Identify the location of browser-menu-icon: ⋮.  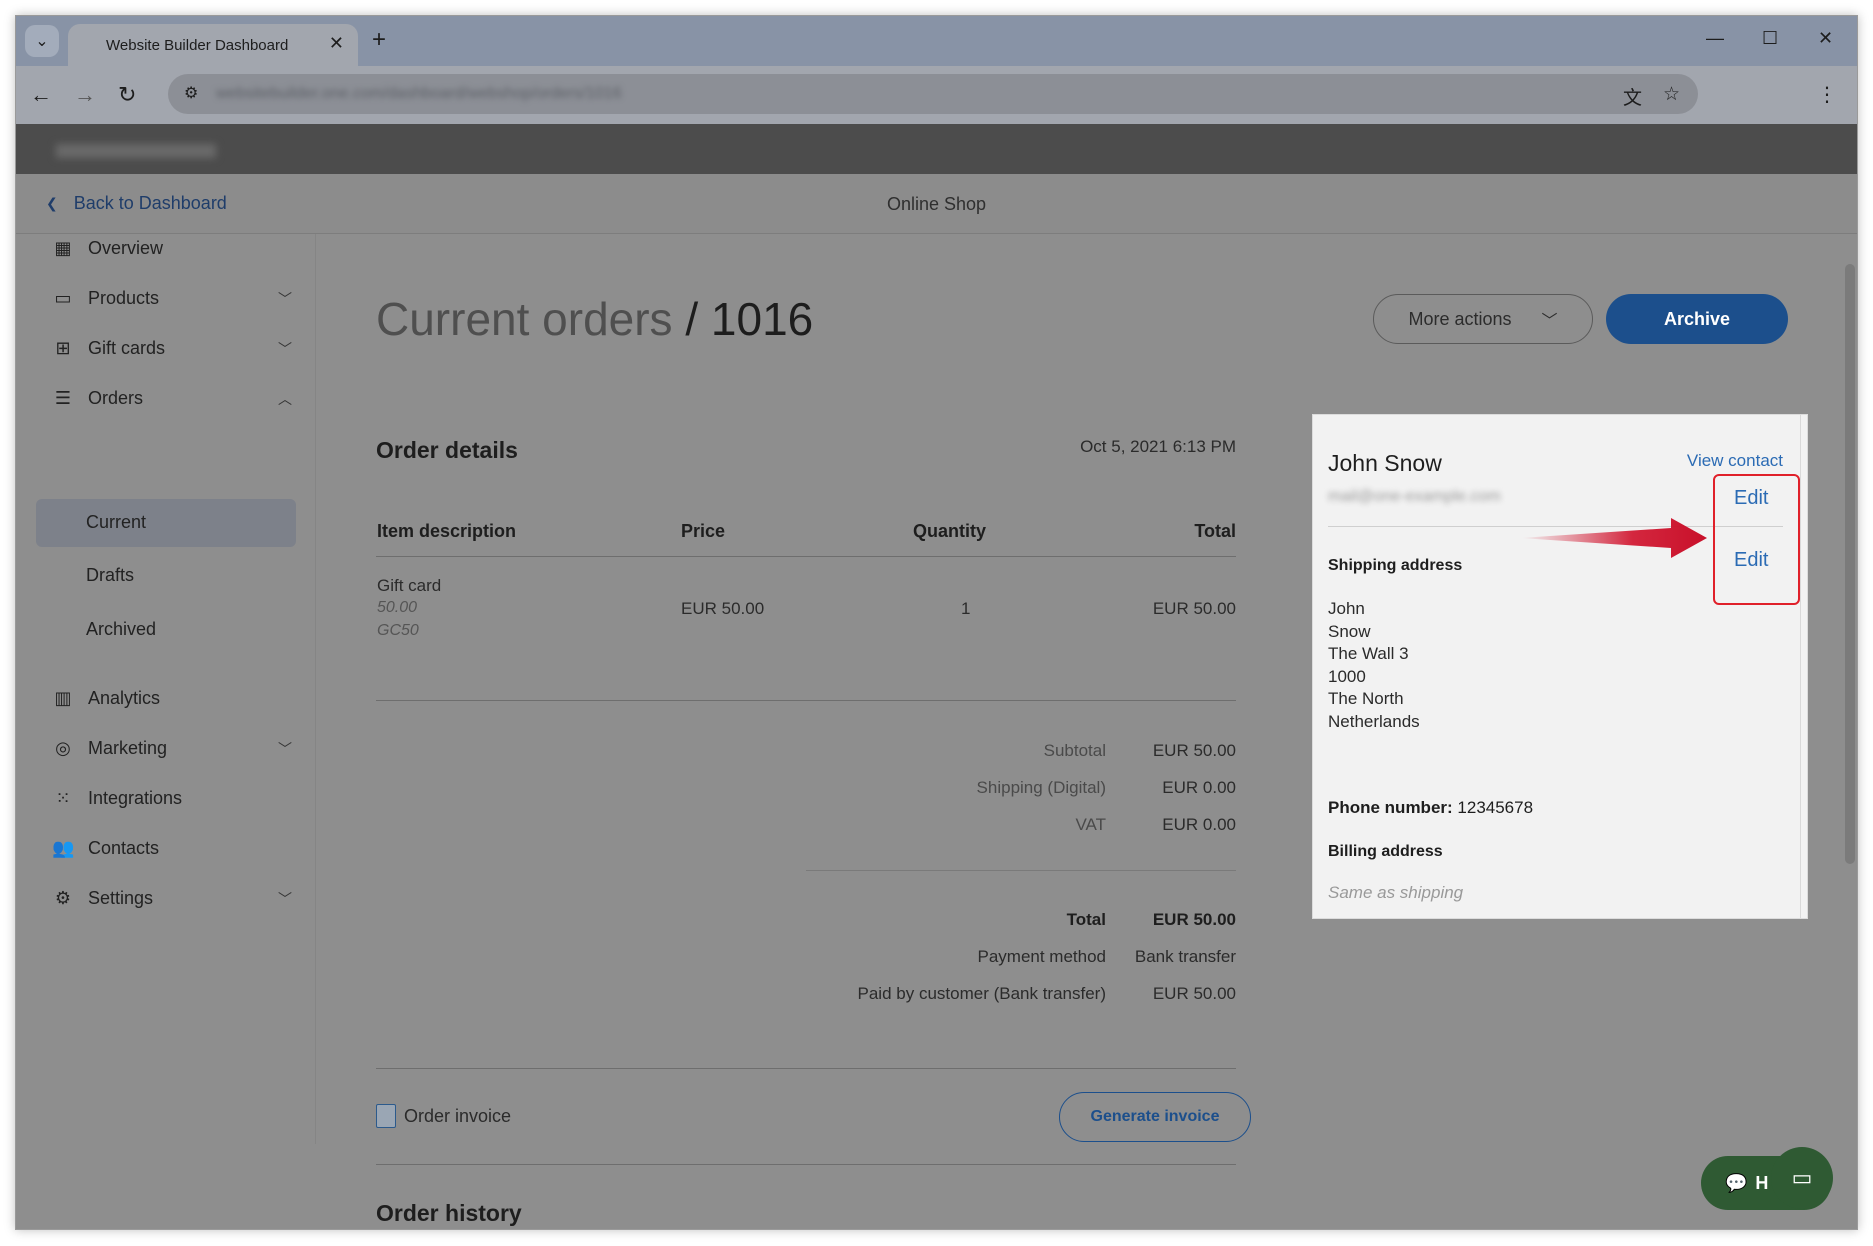
(1827, 94).